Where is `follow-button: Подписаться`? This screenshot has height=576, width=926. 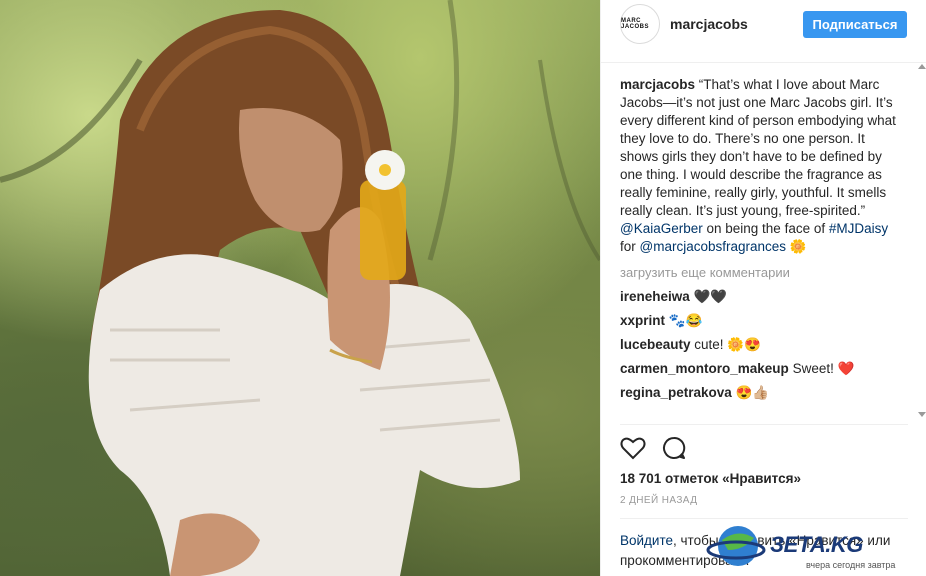
follow-button: Подписаться is located at coordinates (855, 24).